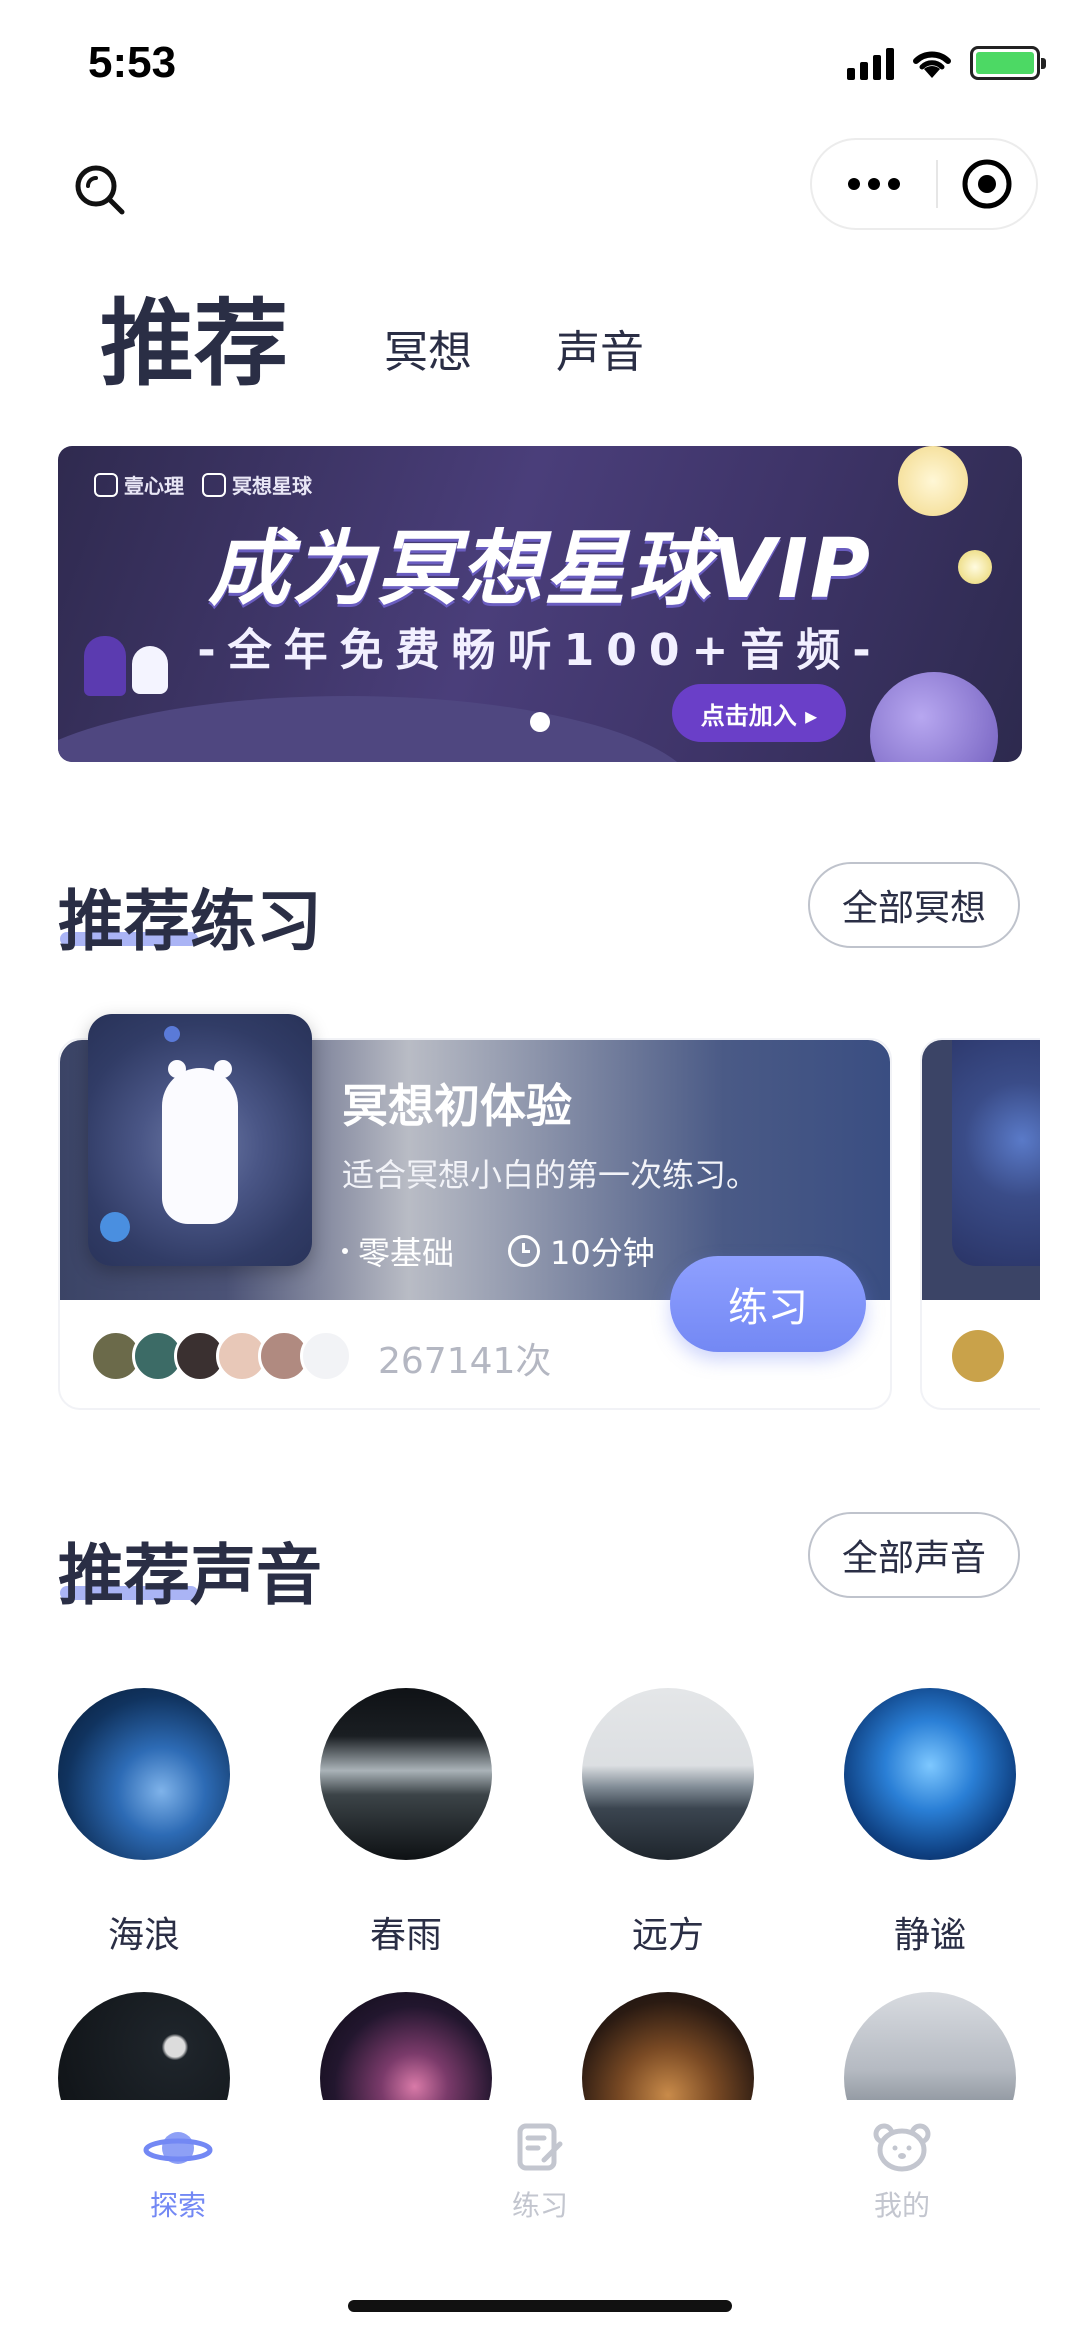  I want to click on card-description: 适合冥想小白的第一次练习。, so click(550, 1175).